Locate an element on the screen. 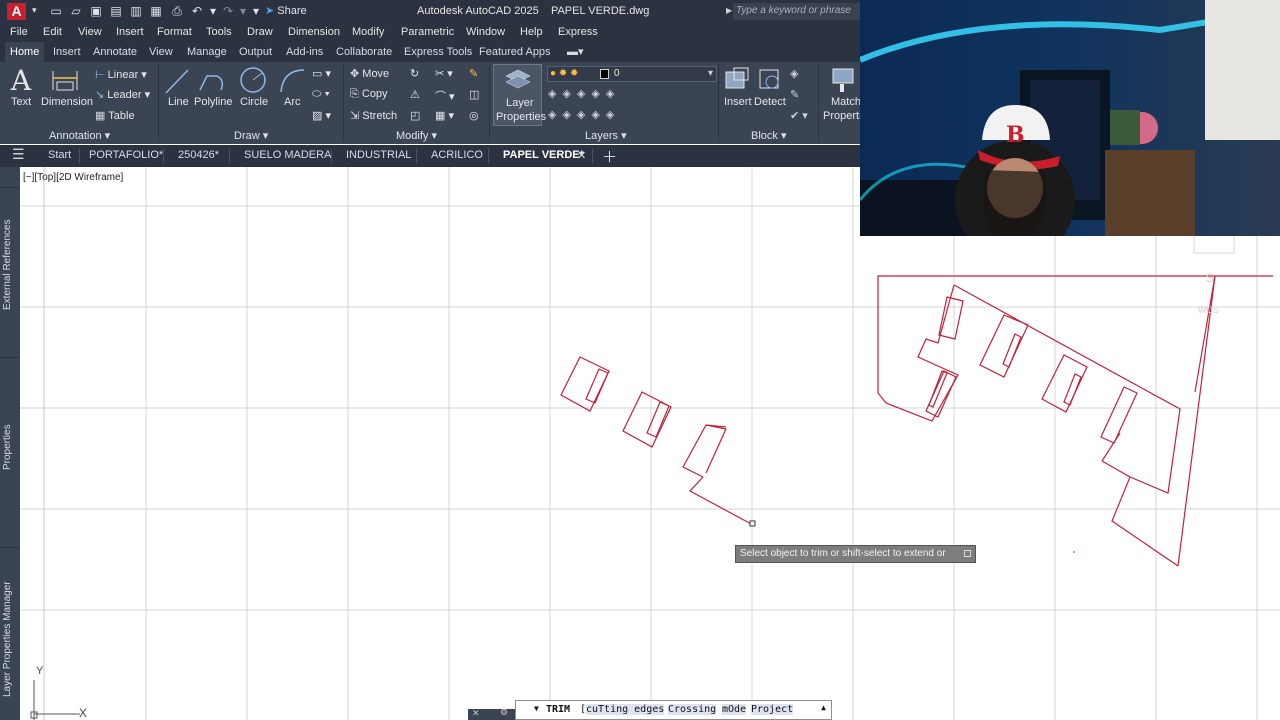 This screenshot has height=720, width=1280. close-tab-icon: ✕ is located at coordinates (581, 155).